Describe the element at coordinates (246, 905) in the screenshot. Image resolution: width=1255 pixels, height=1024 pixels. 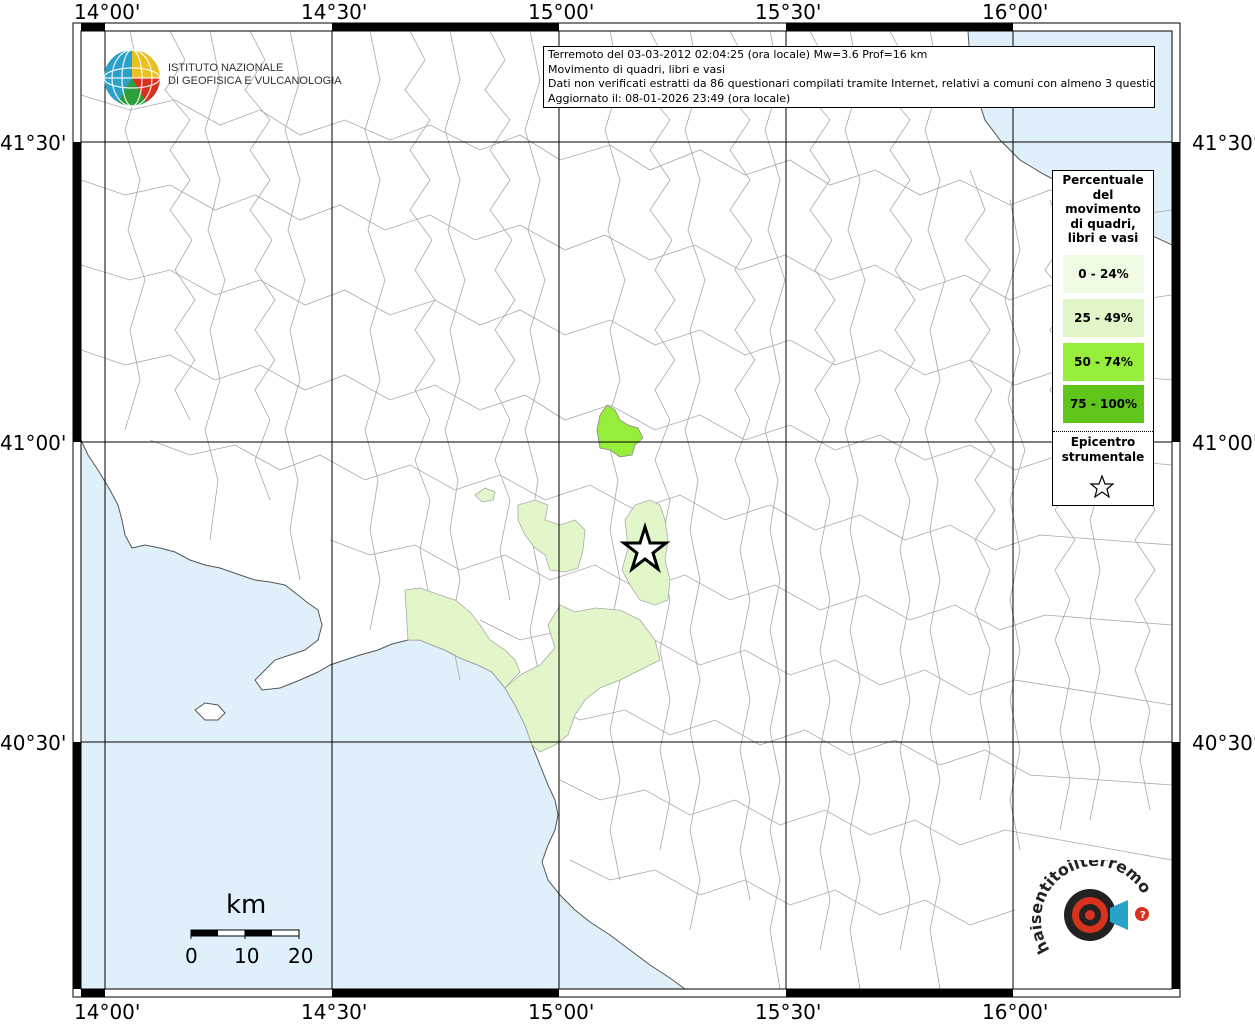
I see `scale-unit: km` at that location.